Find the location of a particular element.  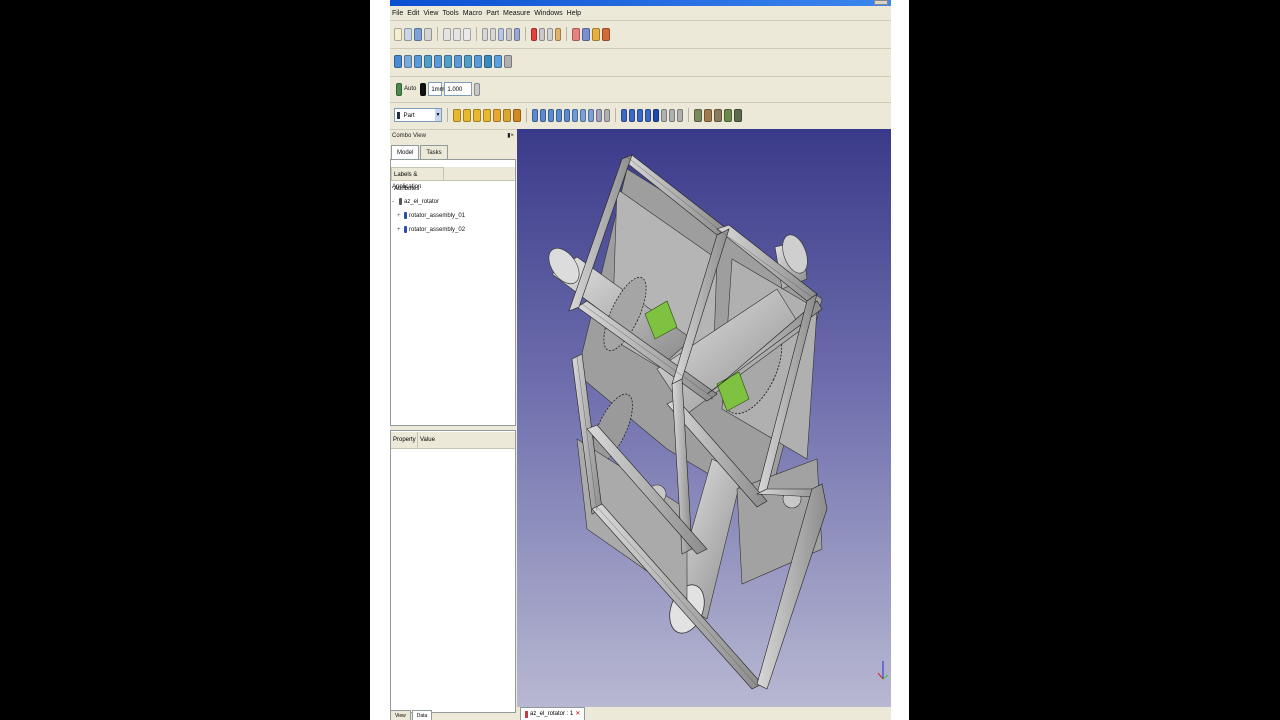

tree-item-assembly-02: + rotator_assembly_02 is located at coordinates (431, 229).